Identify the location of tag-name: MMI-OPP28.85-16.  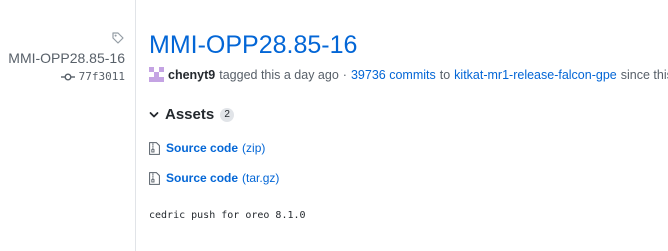
(66, 58).